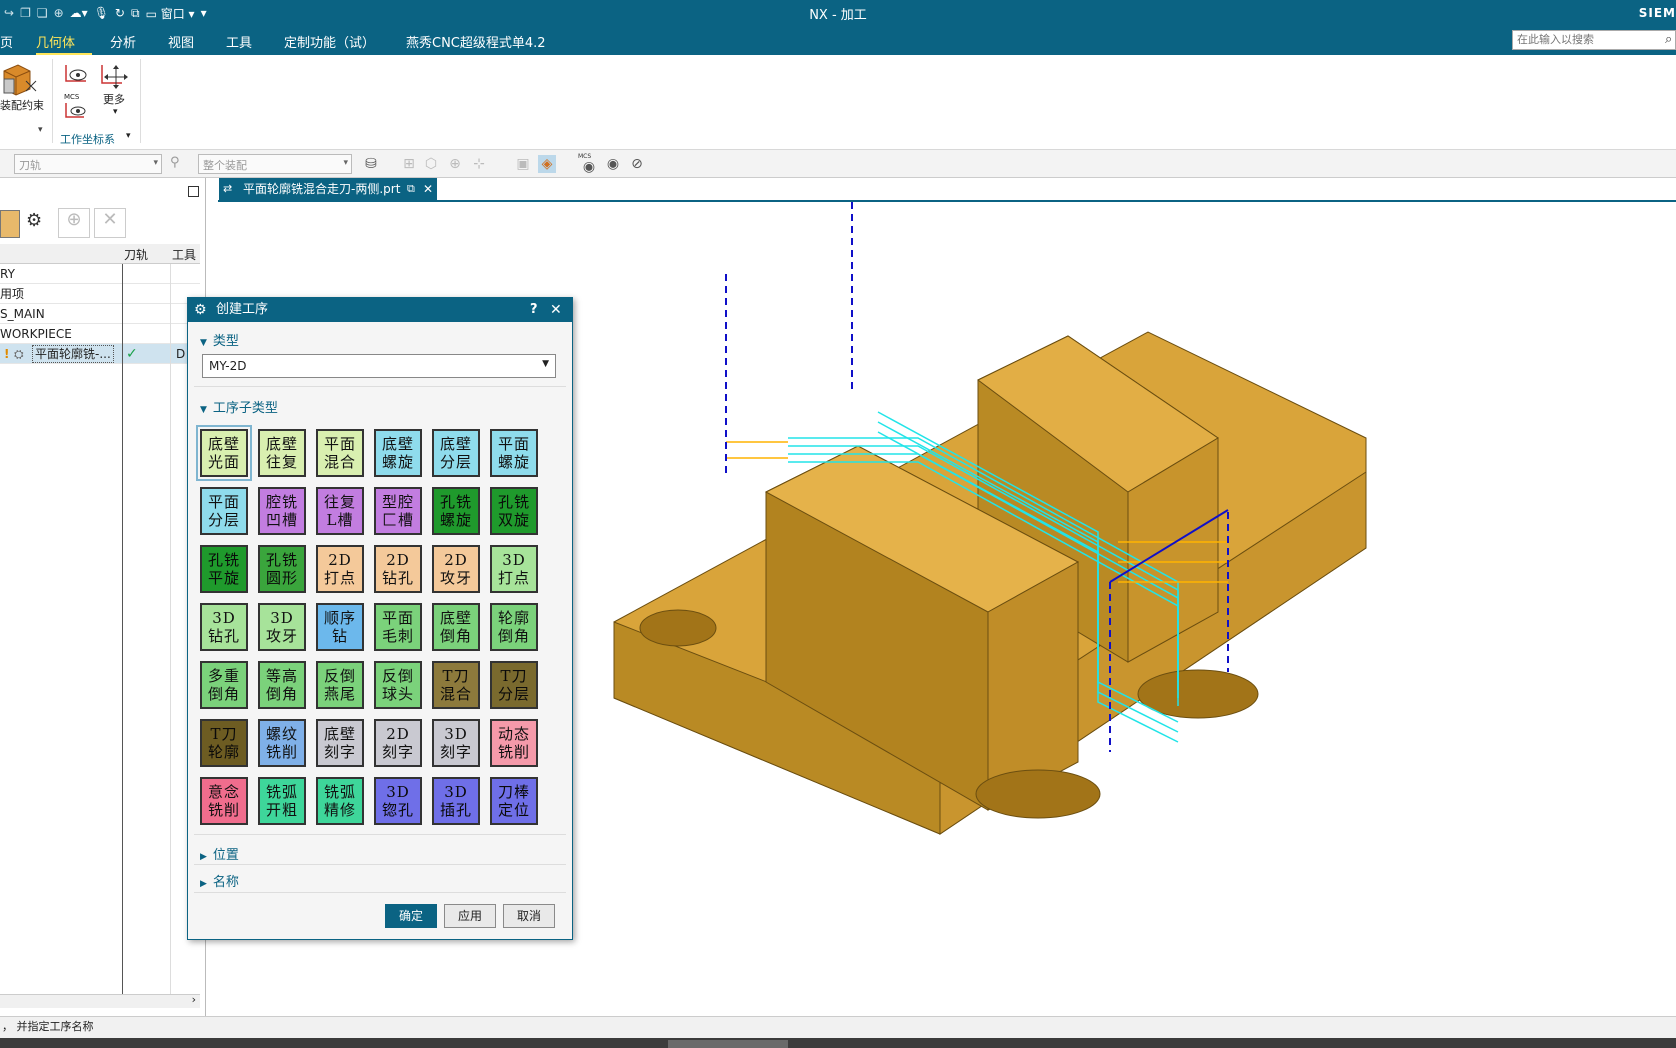 Image resolution: width=1676 pixels, height=1048 pixels. What do you see at coordinates (398, 685) in the screenshot?
I see `operation-subtype-button: 反倒球头` at bounding box center [398, 685].